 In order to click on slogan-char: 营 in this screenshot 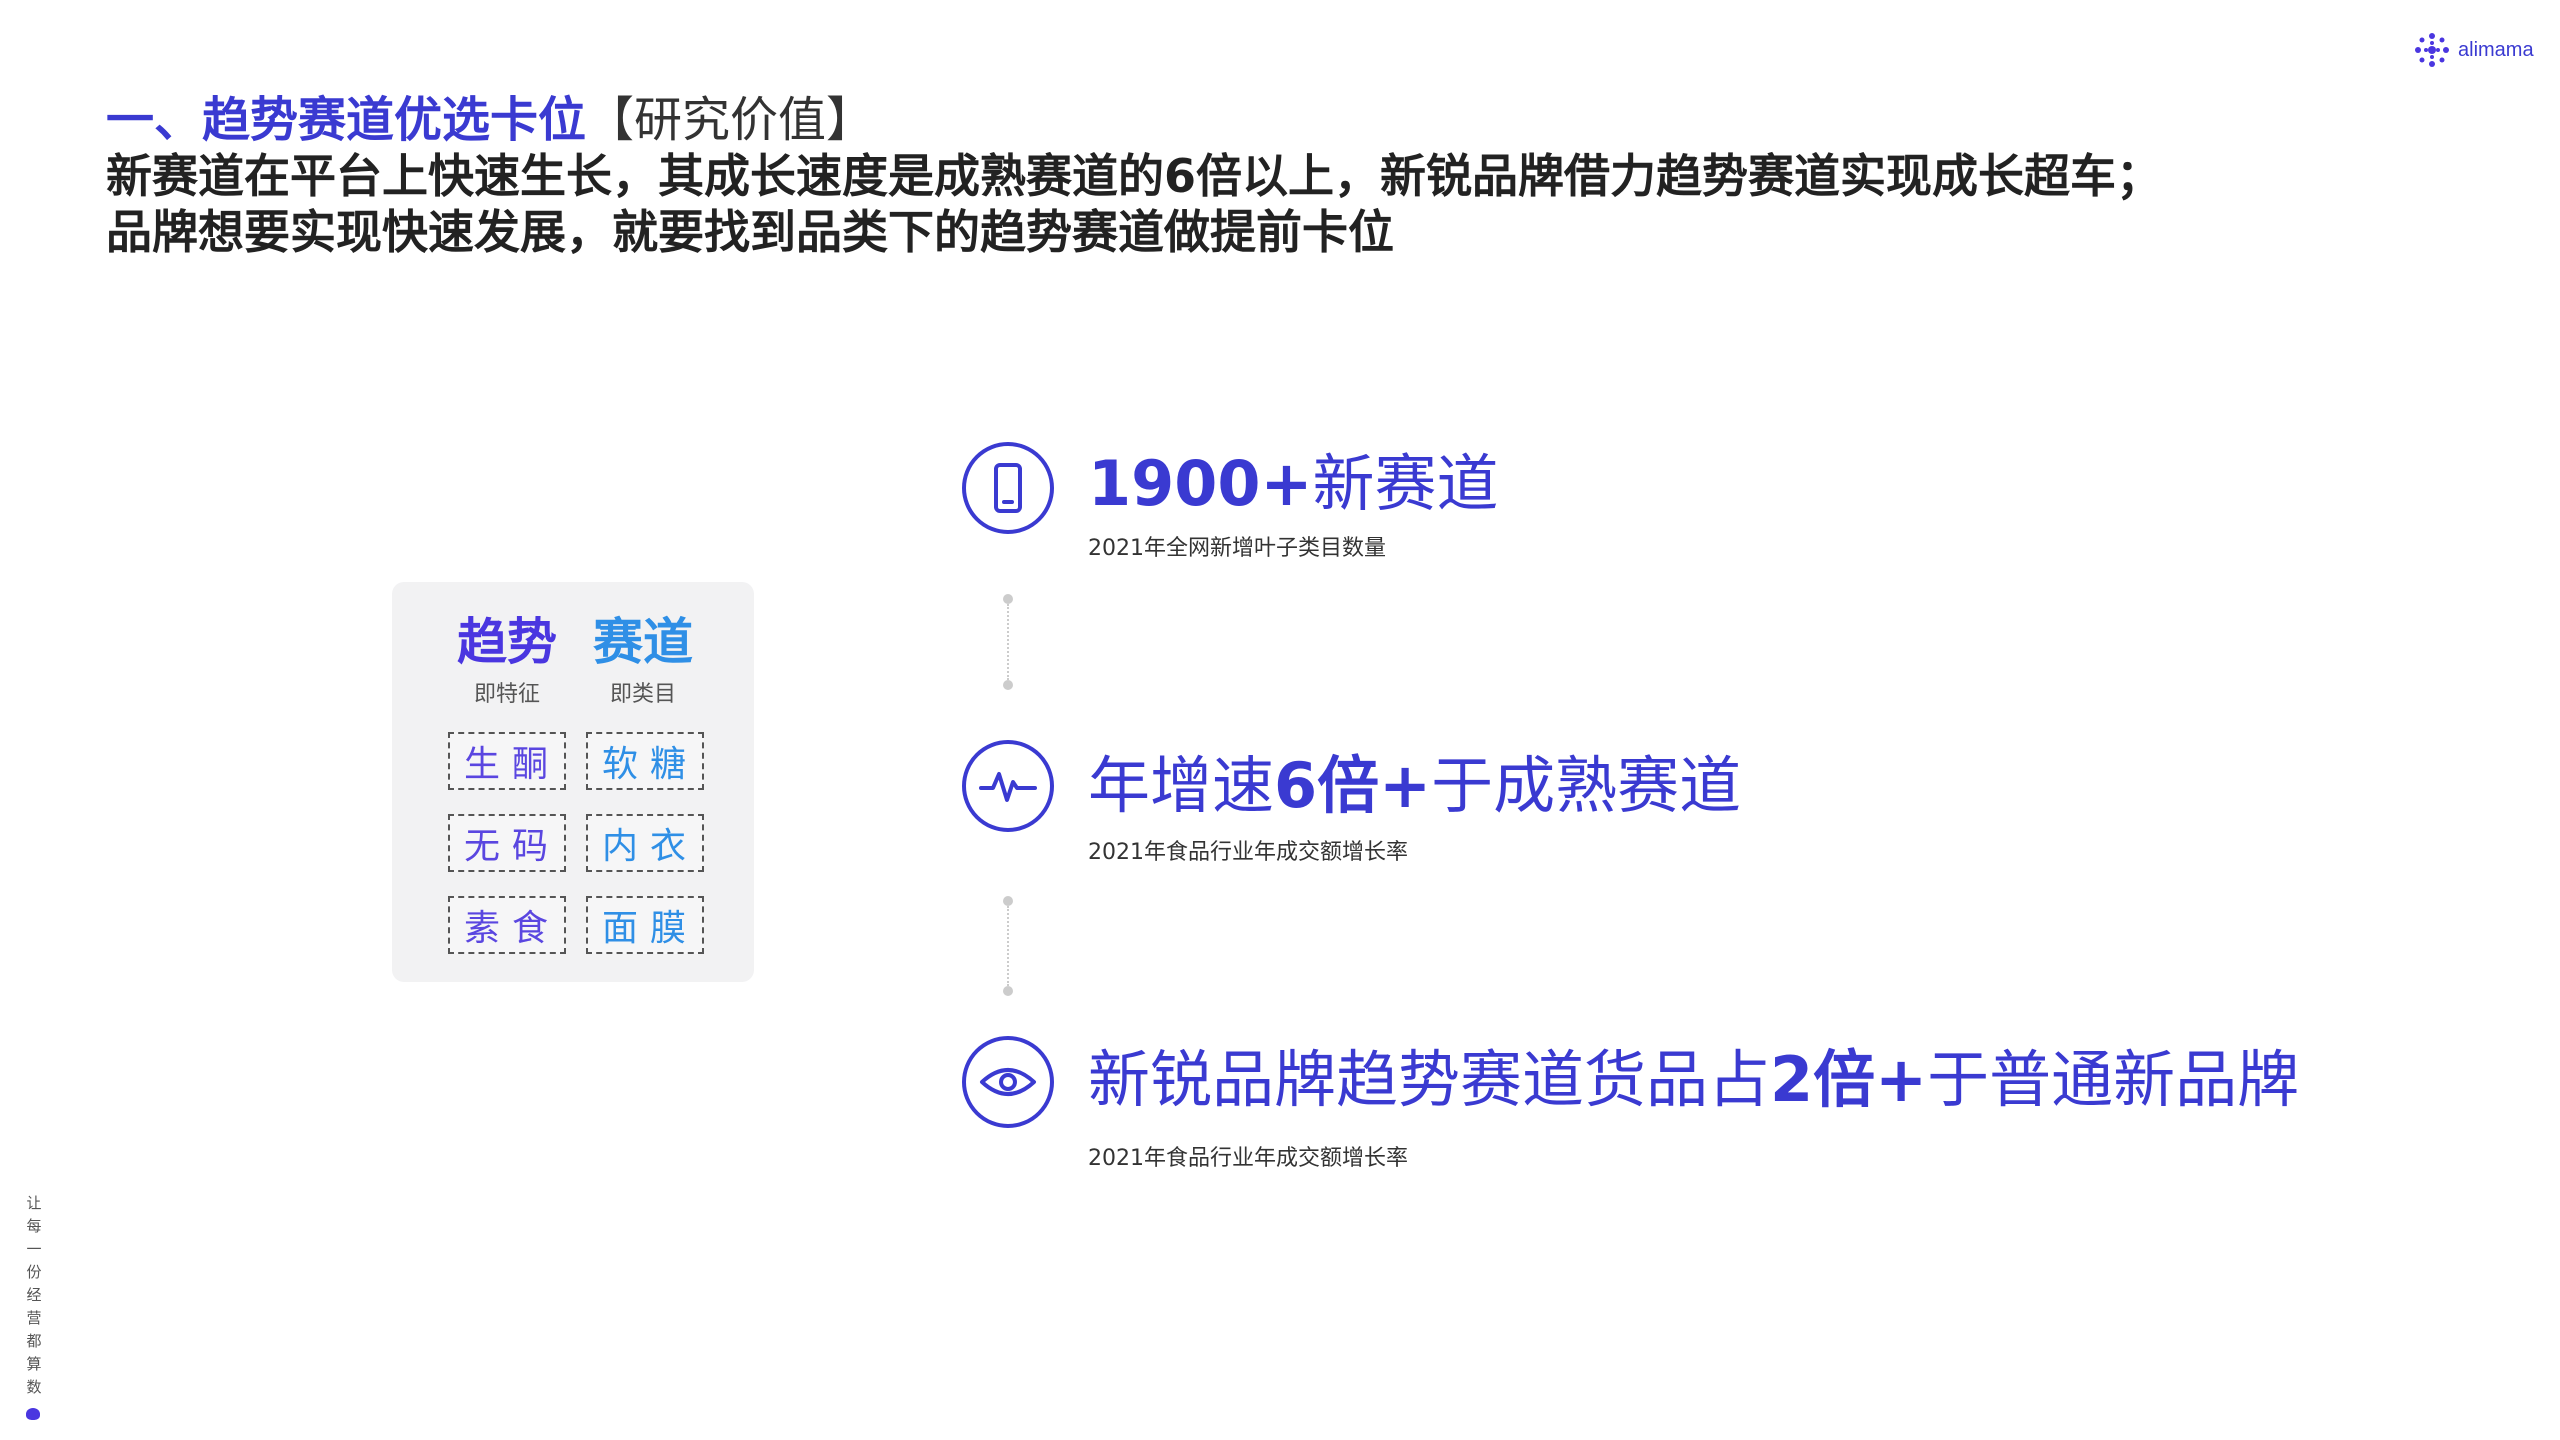, I will do `click(34, 1318)`.